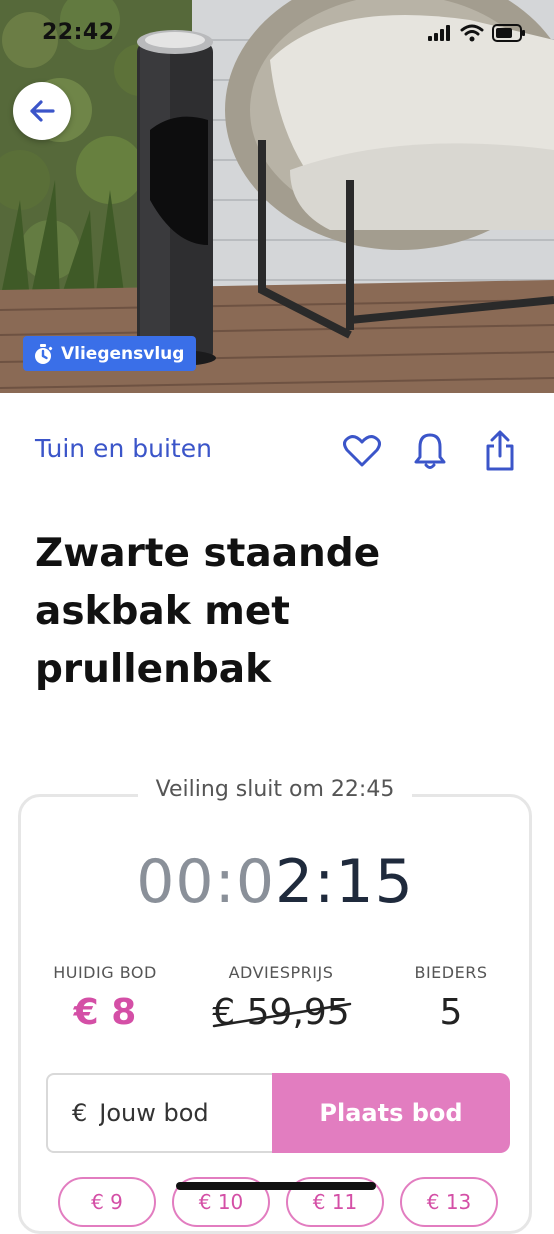  I want to click on heart-icon, so click(362, 451).